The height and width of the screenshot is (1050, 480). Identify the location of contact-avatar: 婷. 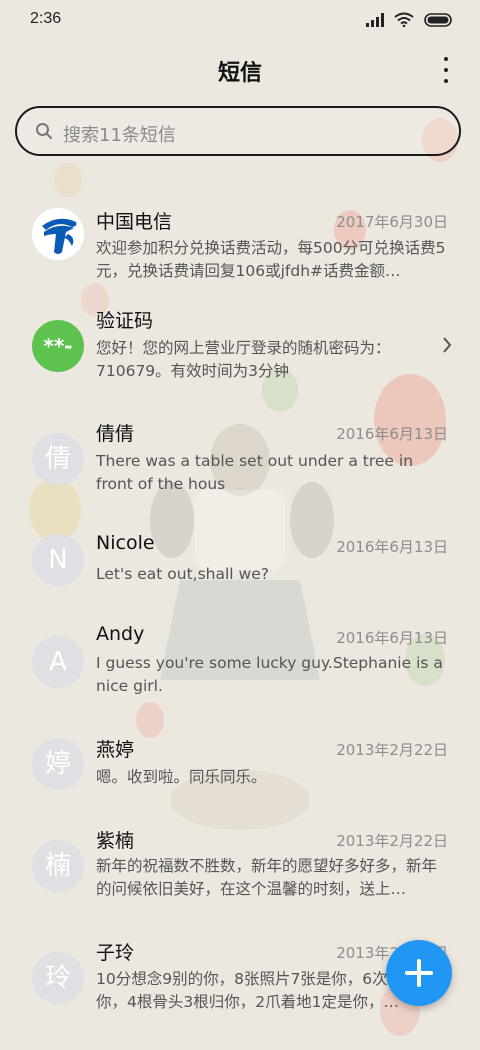
(58, 764).